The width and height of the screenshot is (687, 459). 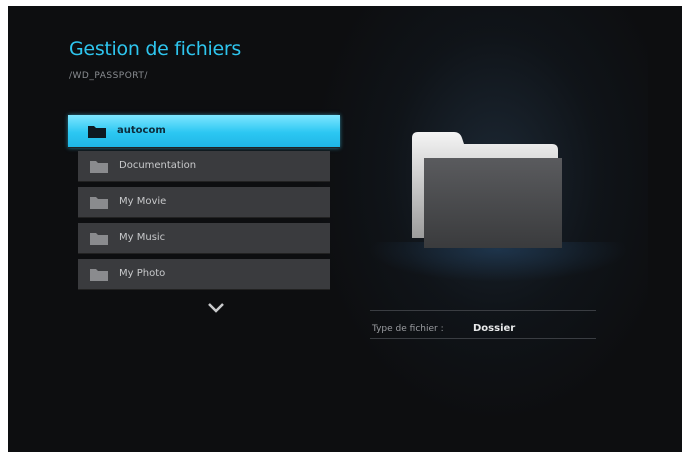 What do you see at coordinates (204, 202) in the screenshot?
I see `list-item: My Movie` at bounding box center [204, 202].